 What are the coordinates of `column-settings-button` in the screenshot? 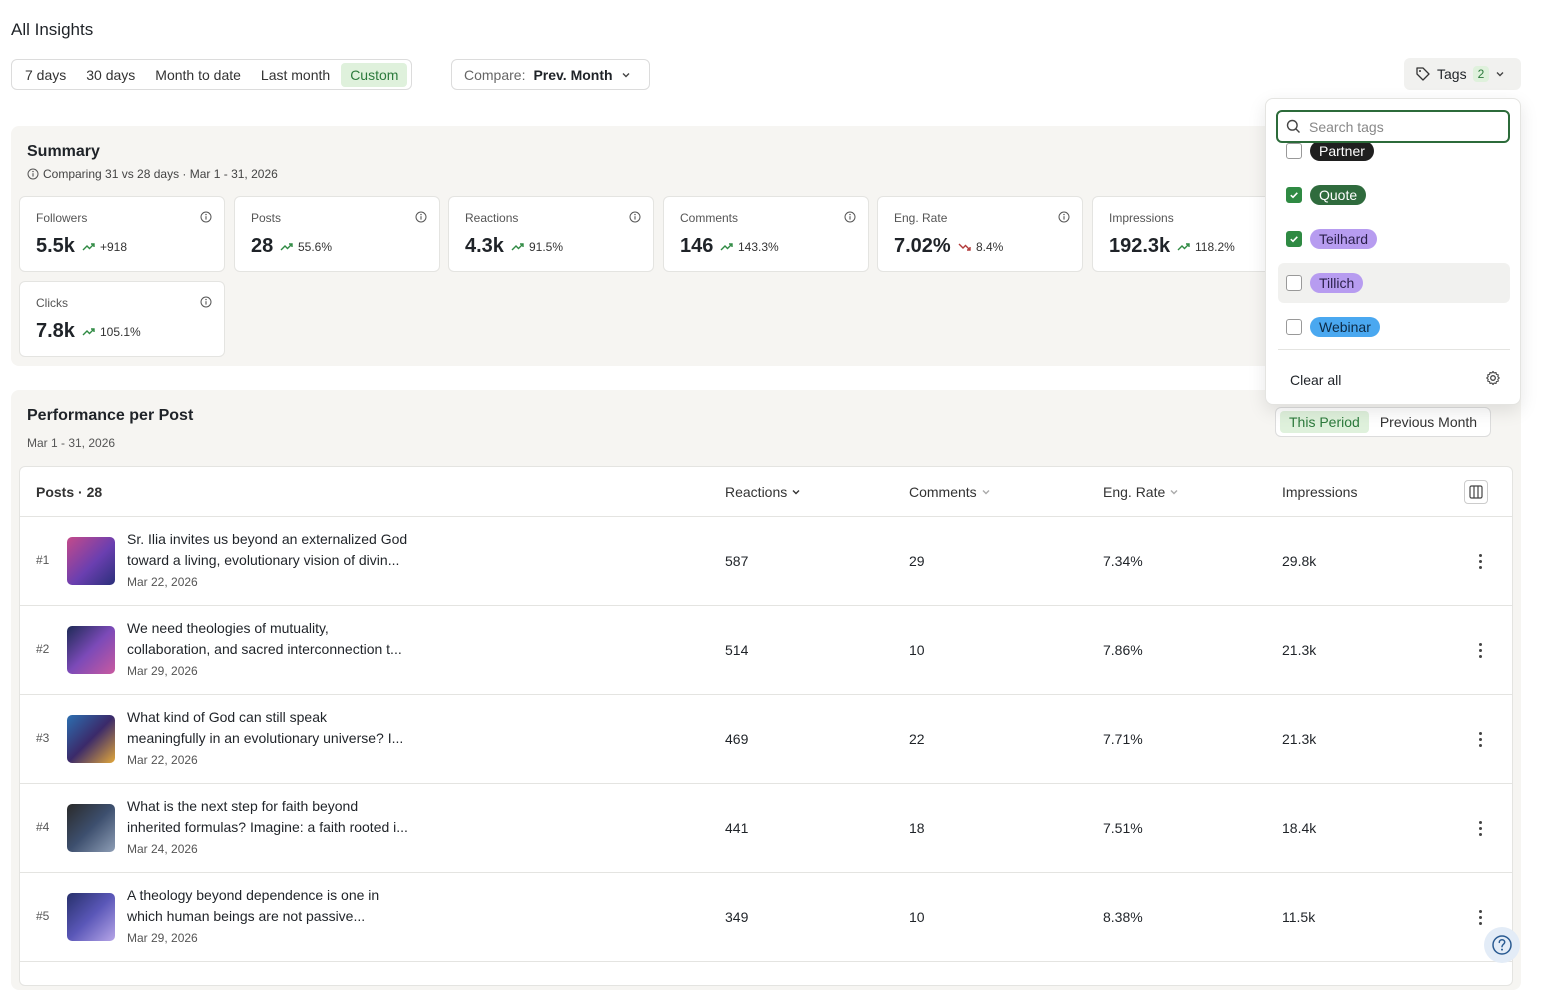 It's located at (1476, 492).